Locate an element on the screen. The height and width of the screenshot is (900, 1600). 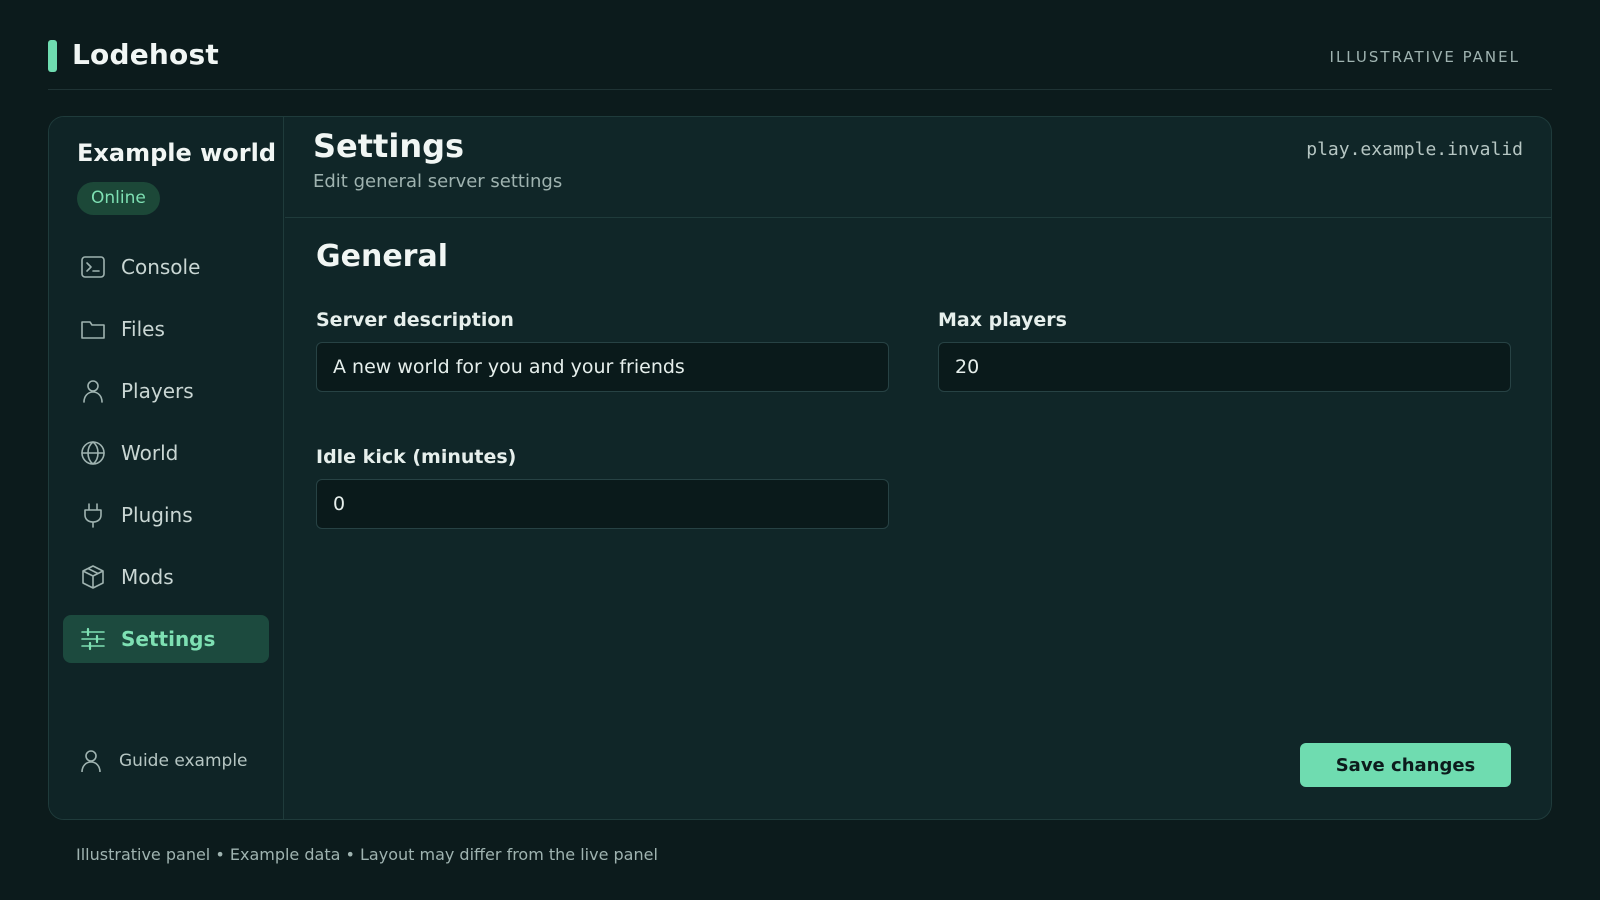
status-badge: Online is located at coordinates (118, 198).